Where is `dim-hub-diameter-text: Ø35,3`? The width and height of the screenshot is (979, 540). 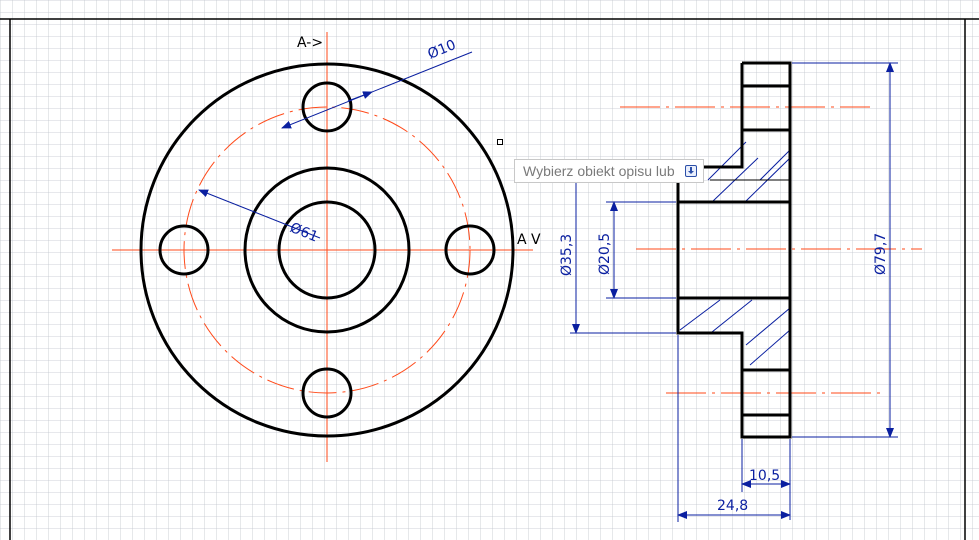
dim-hub-diameter-text: Ø35,3 is located at coordinates (567, 255).